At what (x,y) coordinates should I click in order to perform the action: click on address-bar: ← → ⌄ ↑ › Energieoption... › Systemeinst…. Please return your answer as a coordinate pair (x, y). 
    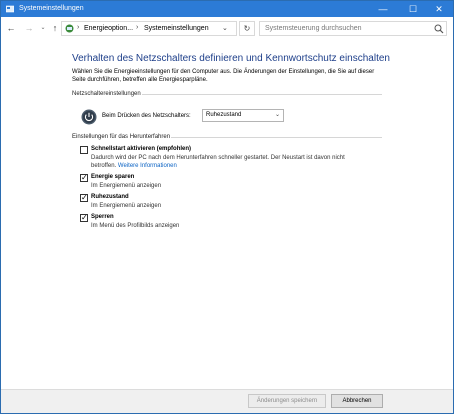
    Looking at the image, I should click on (227, 28).